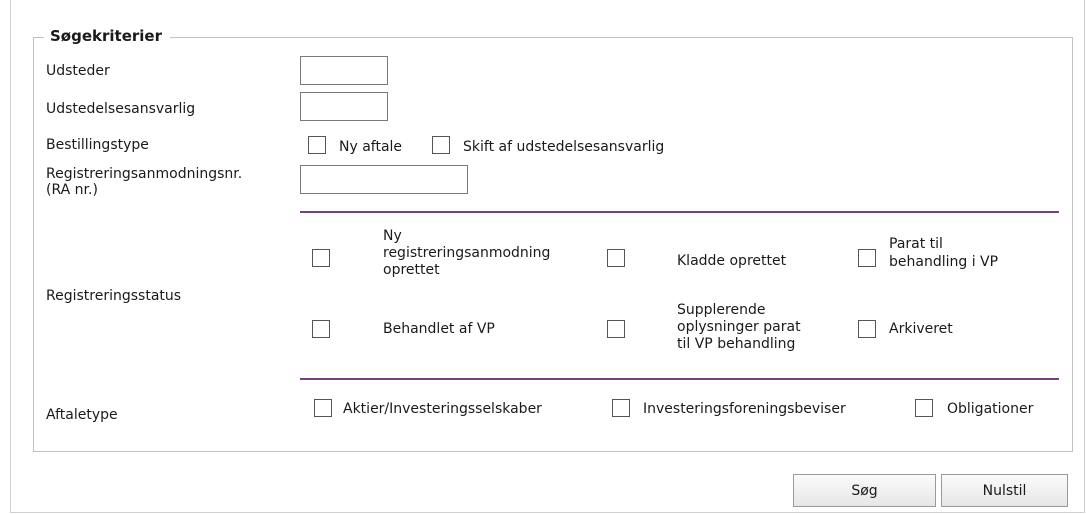 The image size is (1086, 514). I want to click on udstedelsesansvarlig-input, so click(344, 106).